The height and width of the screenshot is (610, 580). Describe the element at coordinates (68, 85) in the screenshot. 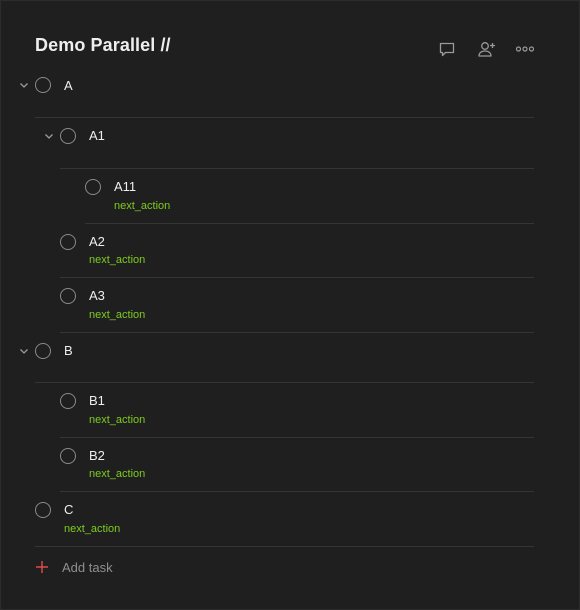

I see `task-name: A` at that location.